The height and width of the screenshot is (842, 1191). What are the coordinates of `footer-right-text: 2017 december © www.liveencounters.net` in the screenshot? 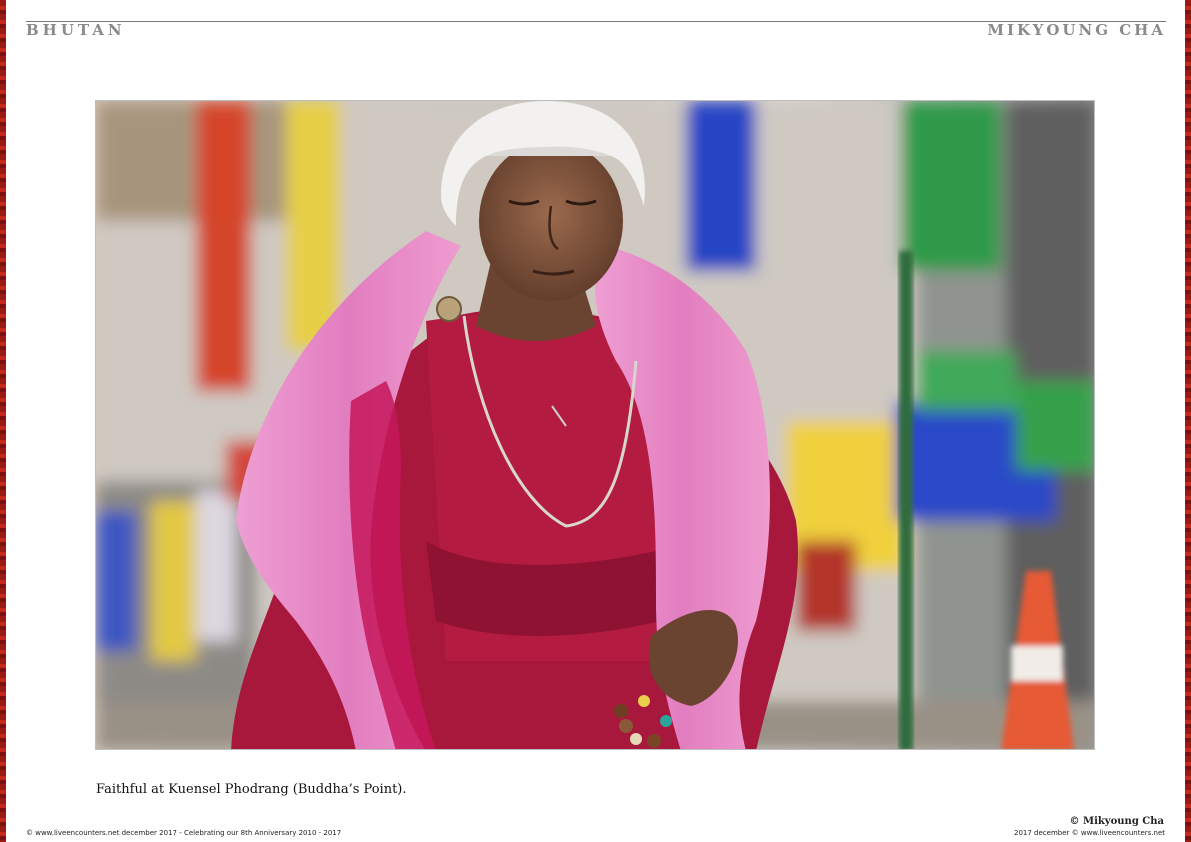 It's located at (1089, 833).